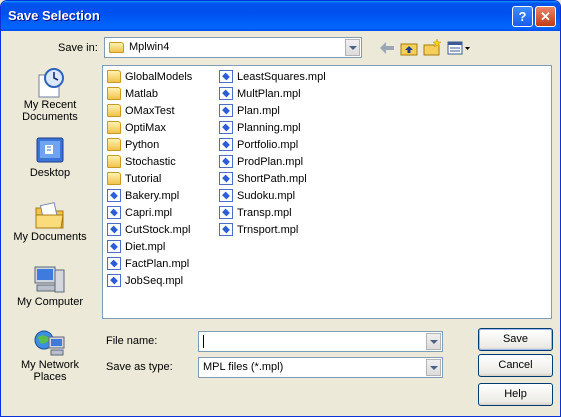 This screenshot has height=417, width=561. What do you see at coordinates (522, 16) in the screenshot?
I see `help-title-button: ?` at bounding box center [522, 16].